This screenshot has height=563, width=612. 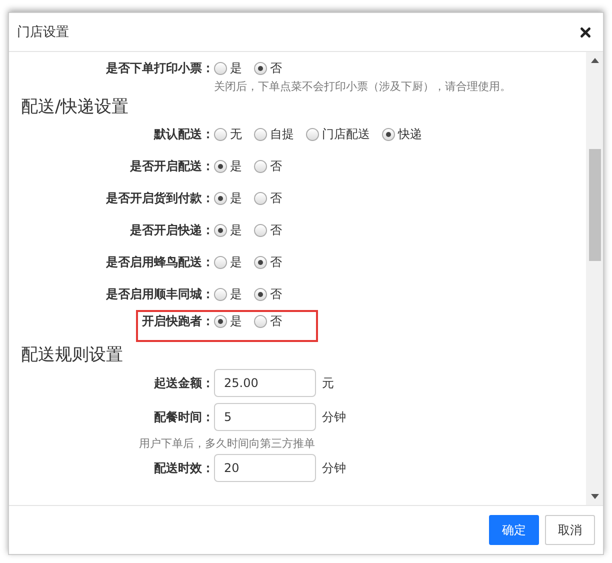 What do you see at coordinates (228, 134) in the screenshot?
I see `radio-option: 无` at bounding box center [228, 134].